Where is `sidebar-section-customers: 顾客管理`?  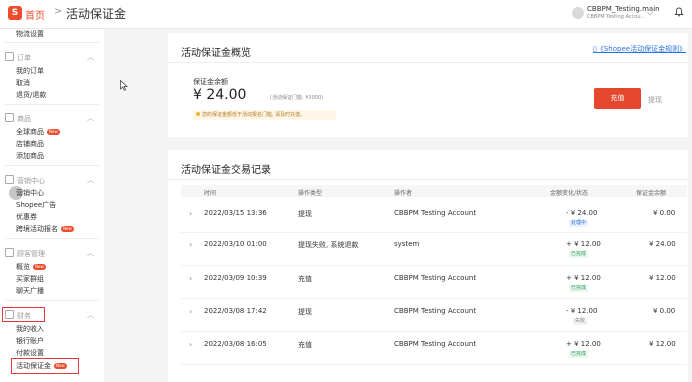
sidebar-section-customers: 顾客管理 is located at coordinates (25, 253).